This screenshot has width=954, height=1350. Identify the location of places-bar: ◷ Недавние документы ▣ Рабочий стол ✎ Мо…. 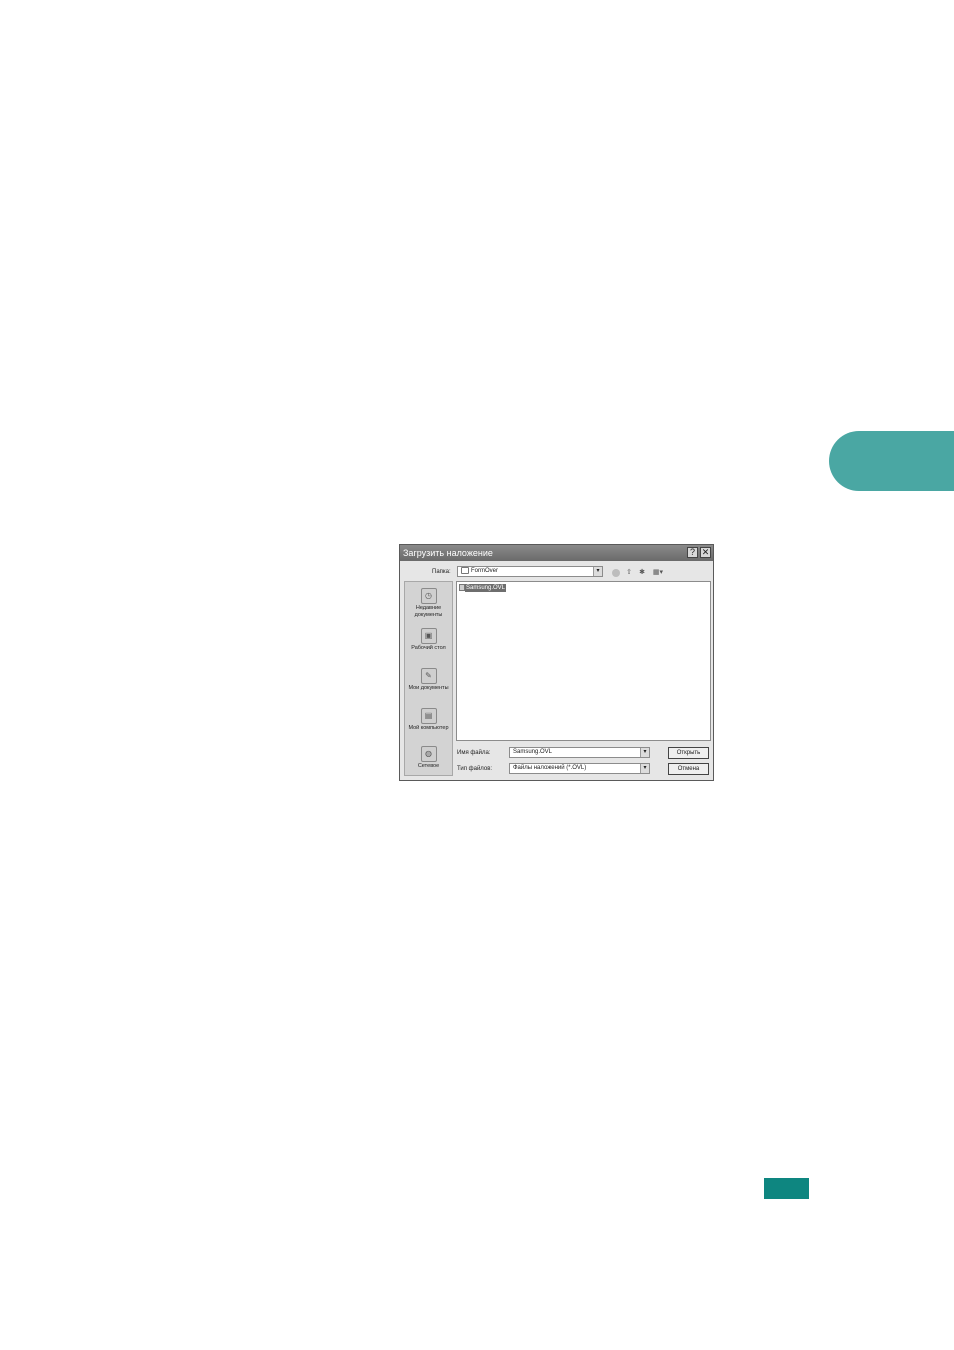
(428, 678).